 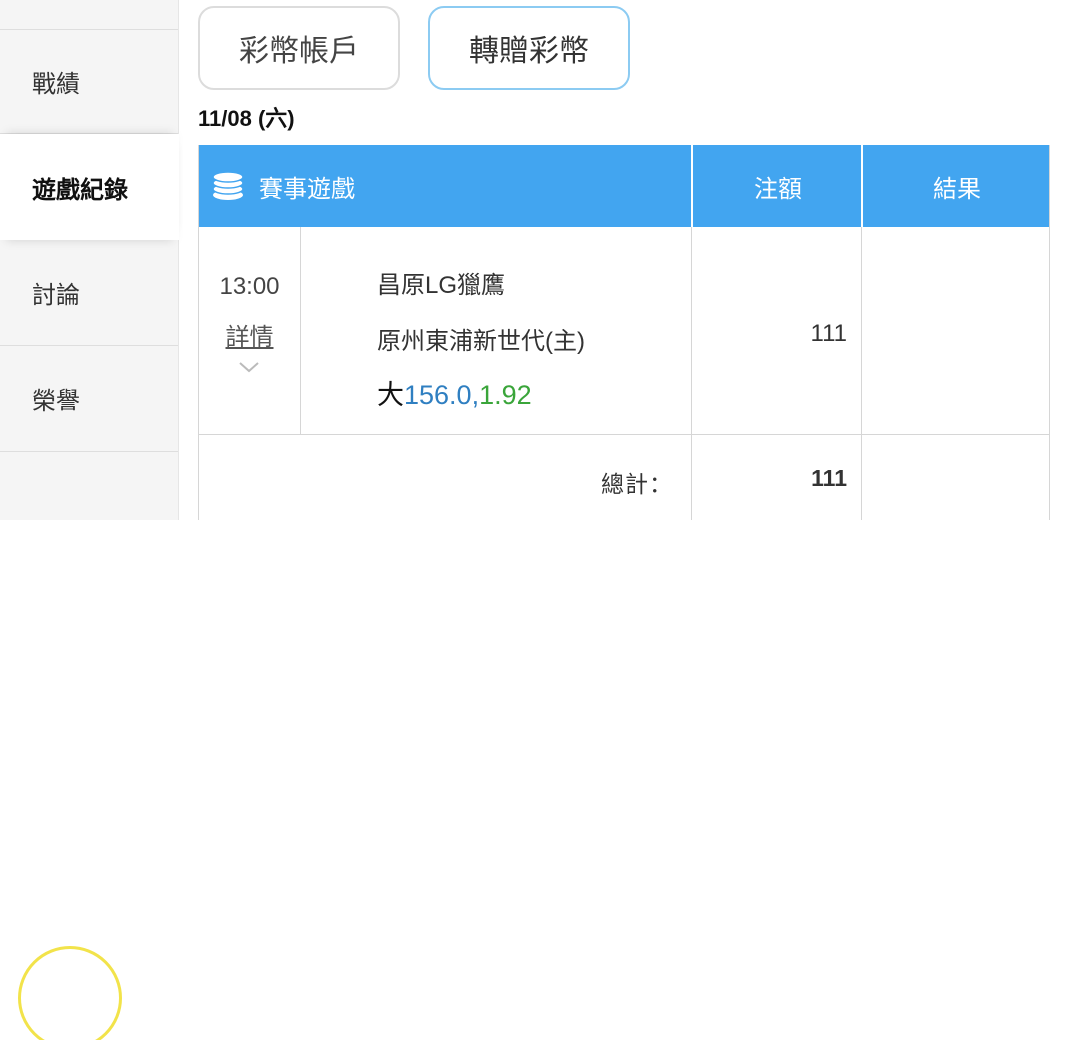 What do you see at coordinates (56, 401) in the screenshot?
I see `sidebar-item-label: 榮譽` at bounding box center [56, 401].